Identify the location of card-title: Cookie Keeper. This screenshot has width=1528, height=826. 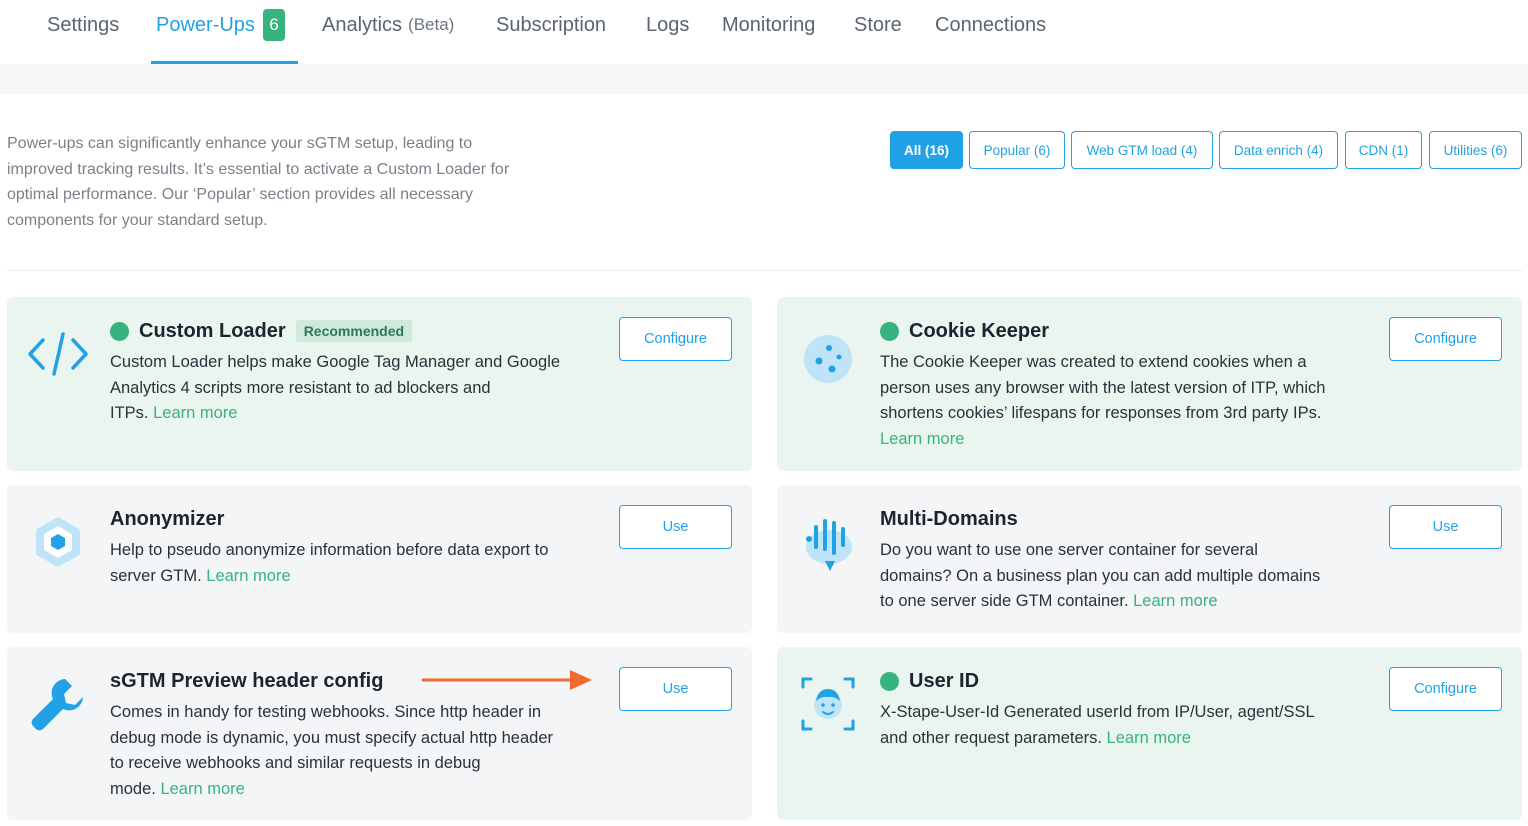
(979, 330).